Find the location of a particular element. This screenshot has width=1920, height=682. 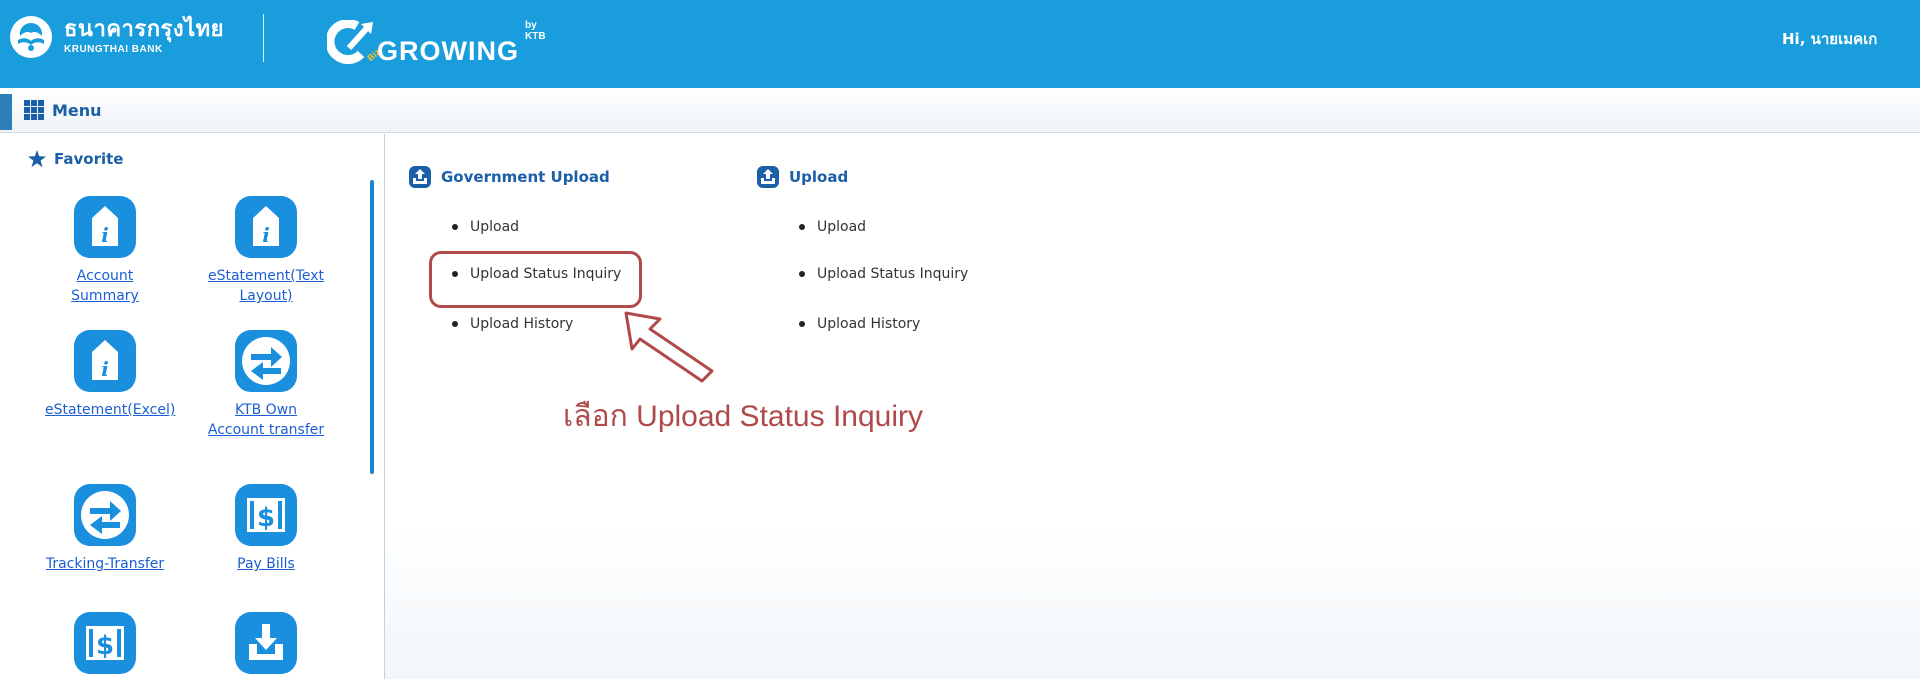

star-icon is located at coordinates (37, 159).